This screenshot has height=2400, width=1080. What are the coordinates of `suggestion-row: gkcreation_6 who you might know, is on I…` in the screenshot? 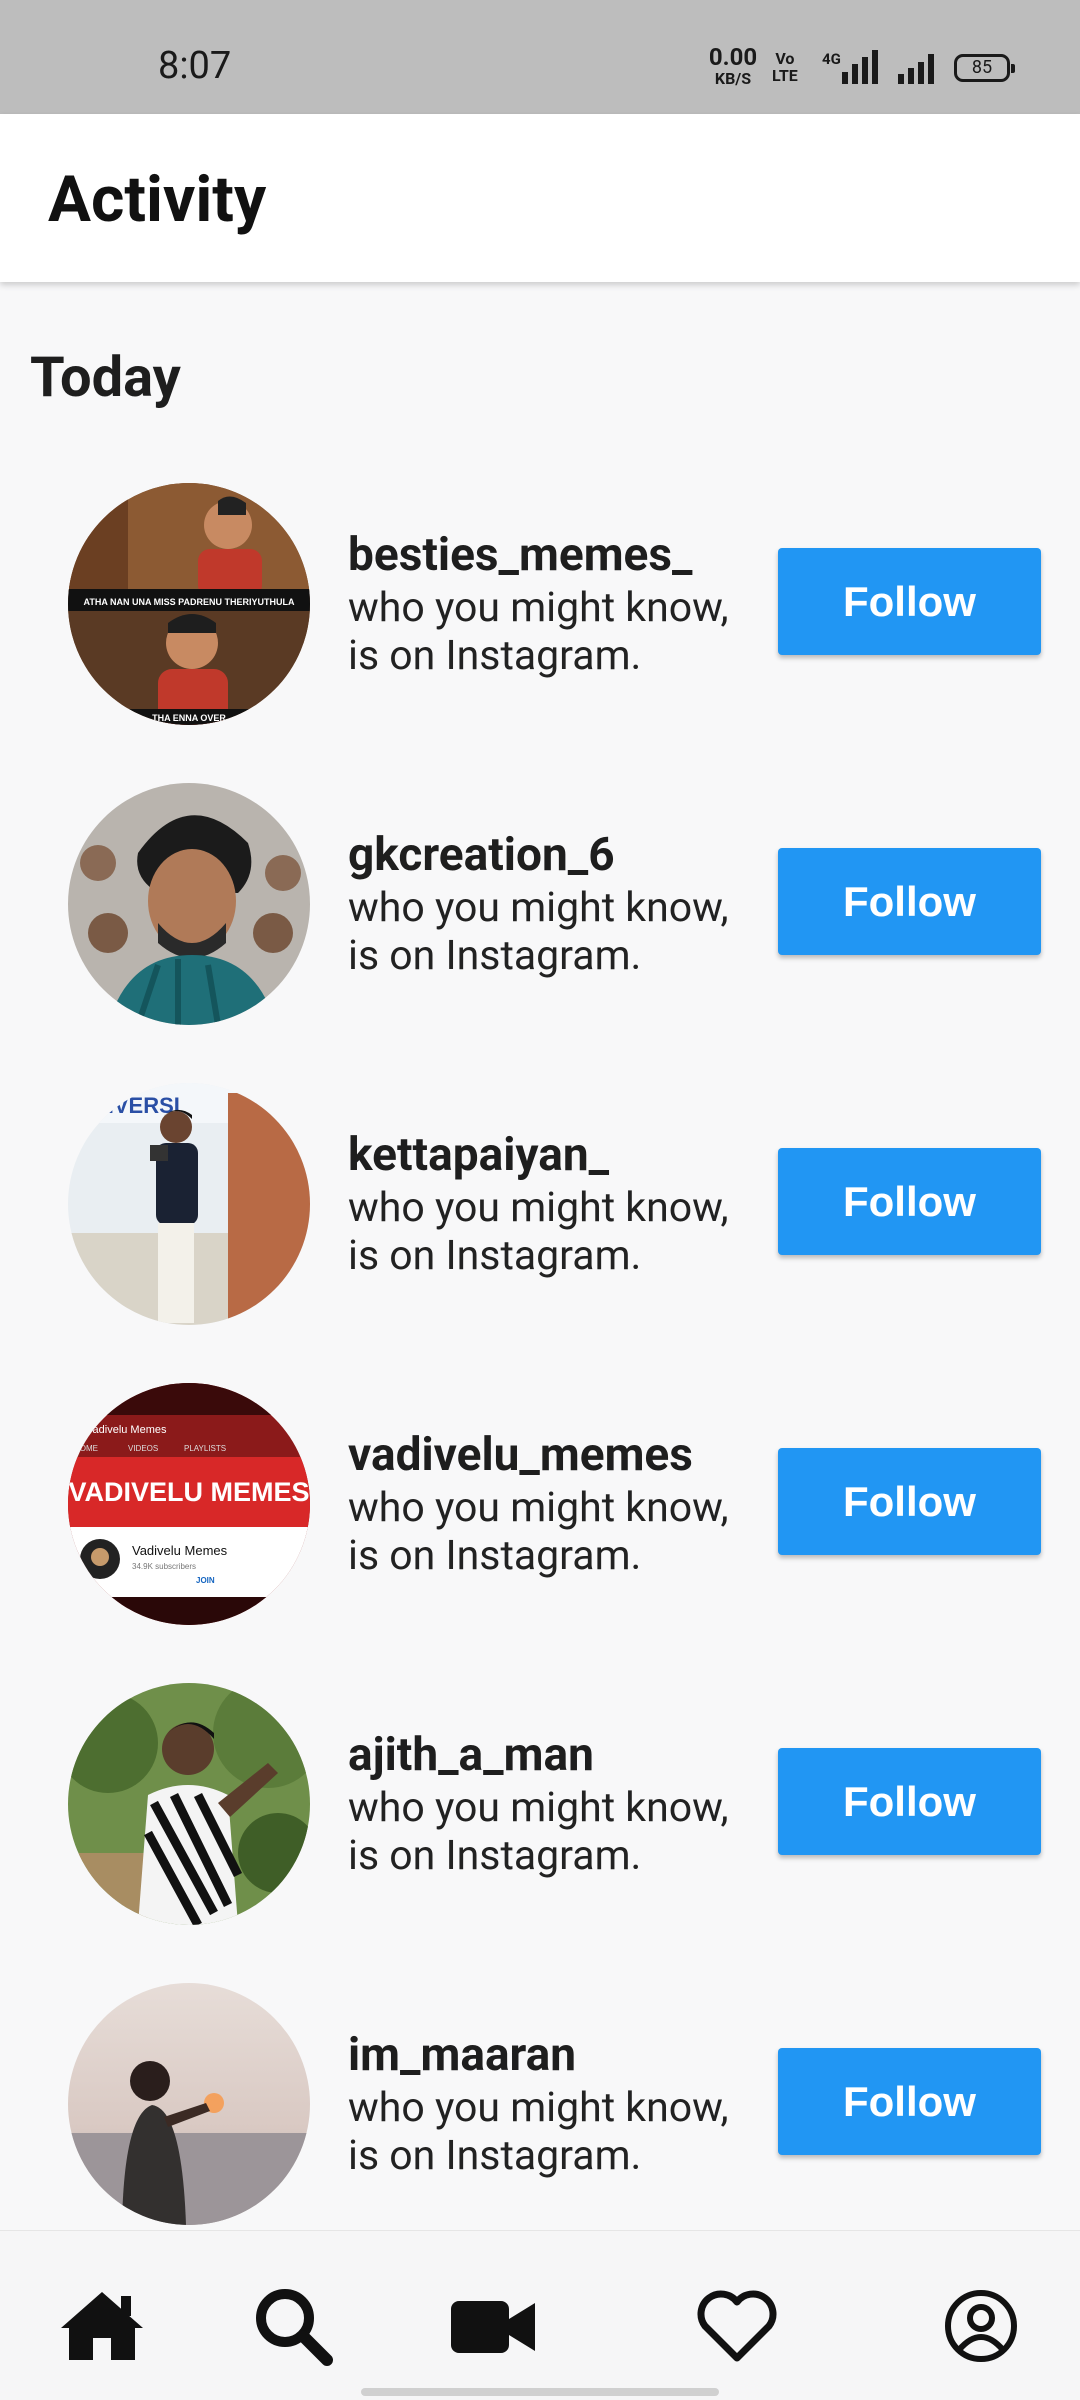 It's located at (540, 930).